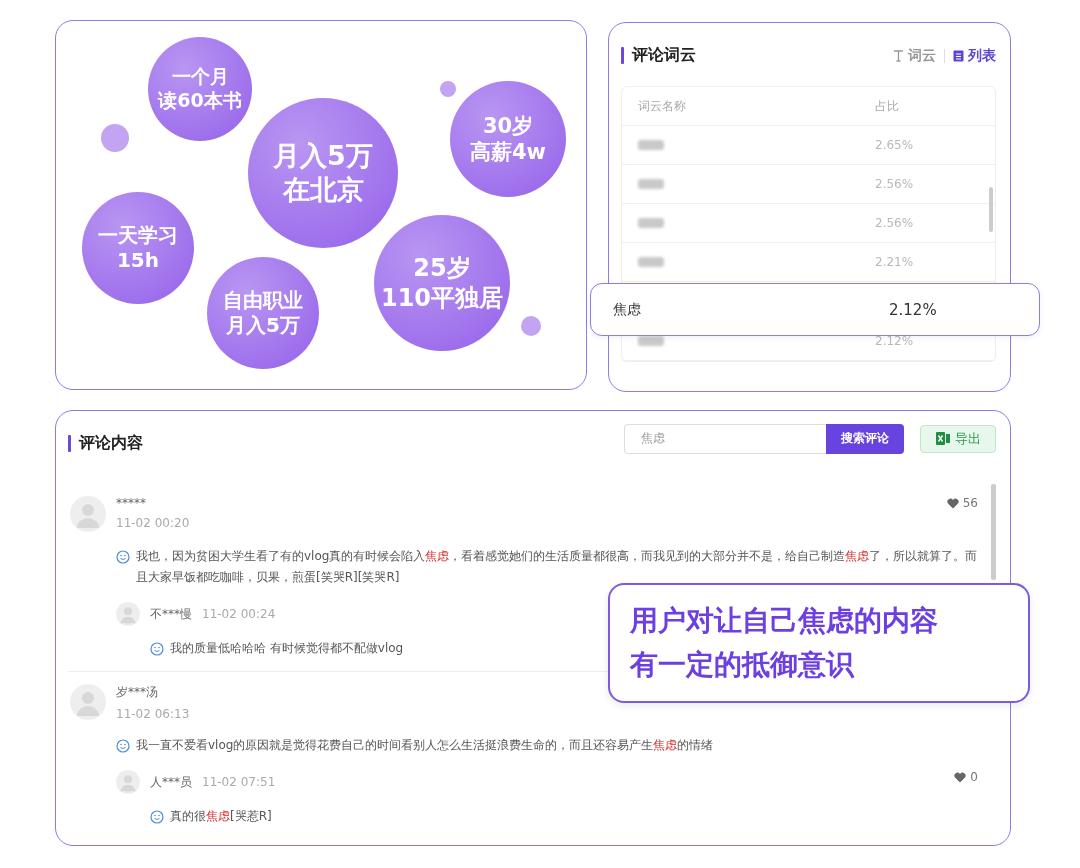 The height and width of the screenshot is (868, 1080). What do you see at coordinates (153, 714) in the screenshot?
I see `comment-time: 11-02 06:13` at bounding box center [153, 714].